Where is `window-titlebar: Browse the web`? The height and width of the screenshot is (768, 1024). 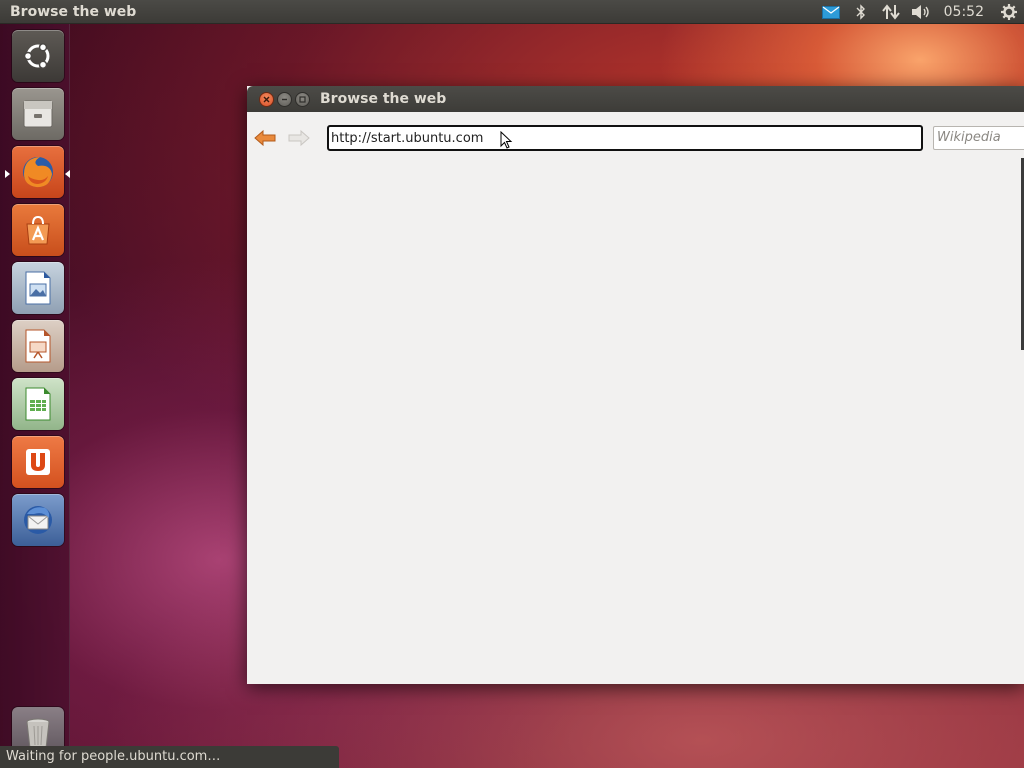
window-titlebar: Browse the web is located at coordinates (635, 99).